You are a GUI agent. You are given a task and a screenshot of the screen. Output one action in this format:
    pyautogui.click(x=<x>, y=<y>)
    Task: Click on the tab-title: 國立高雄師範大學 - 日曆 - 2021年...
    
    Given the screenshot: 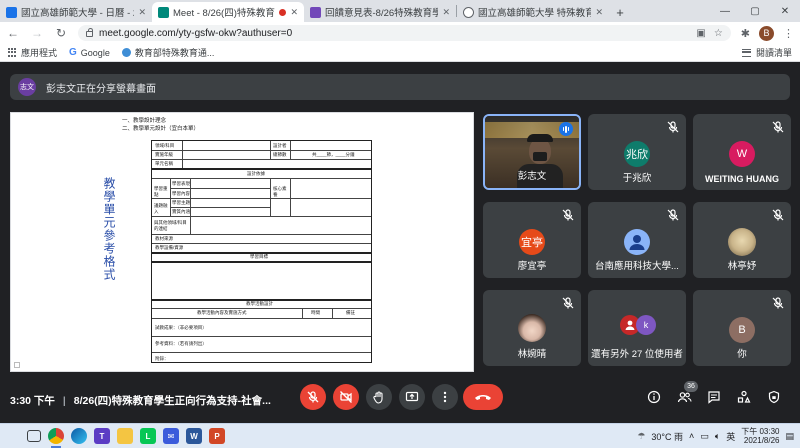 What is the action you would take?
    pyautogui.click(x=77, y=13)
    